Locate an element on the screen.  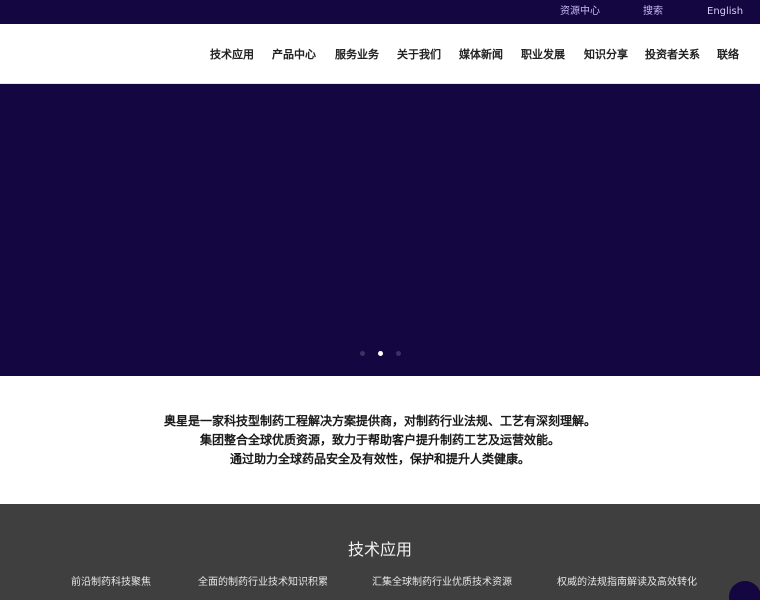
top-utility-bar: 资源中心 搜索 English is located at coordinates (380, 12).